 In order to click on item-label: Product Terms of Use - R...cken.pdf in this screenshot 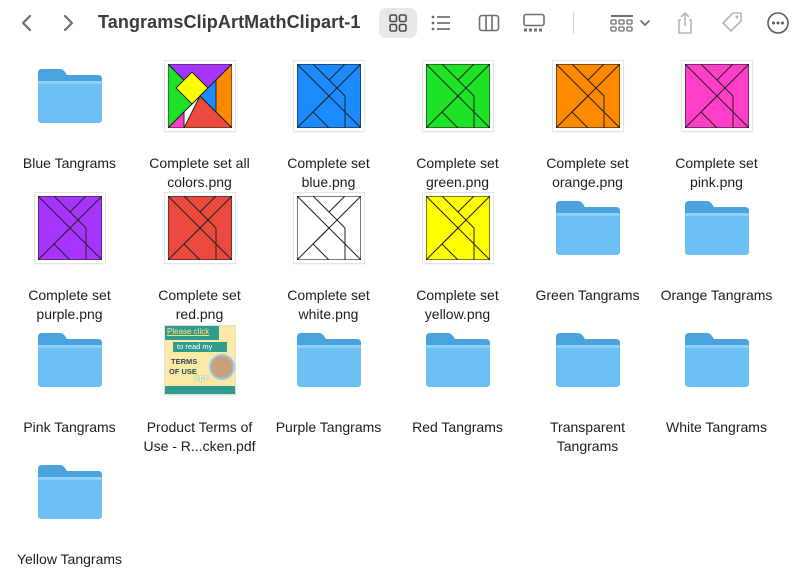, I will do `click(199, 436)`.